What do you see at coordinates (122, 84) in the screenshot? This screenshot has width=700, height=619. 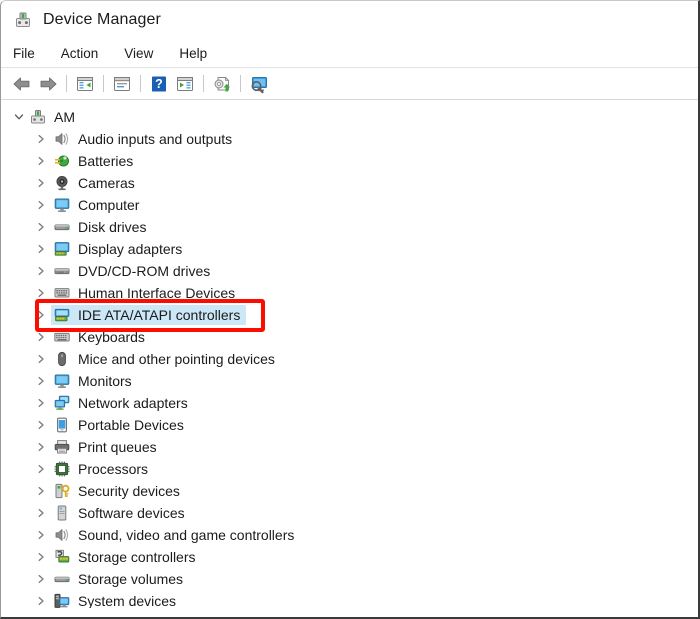 I see `properties-icon` at bounding box center [122, 84].